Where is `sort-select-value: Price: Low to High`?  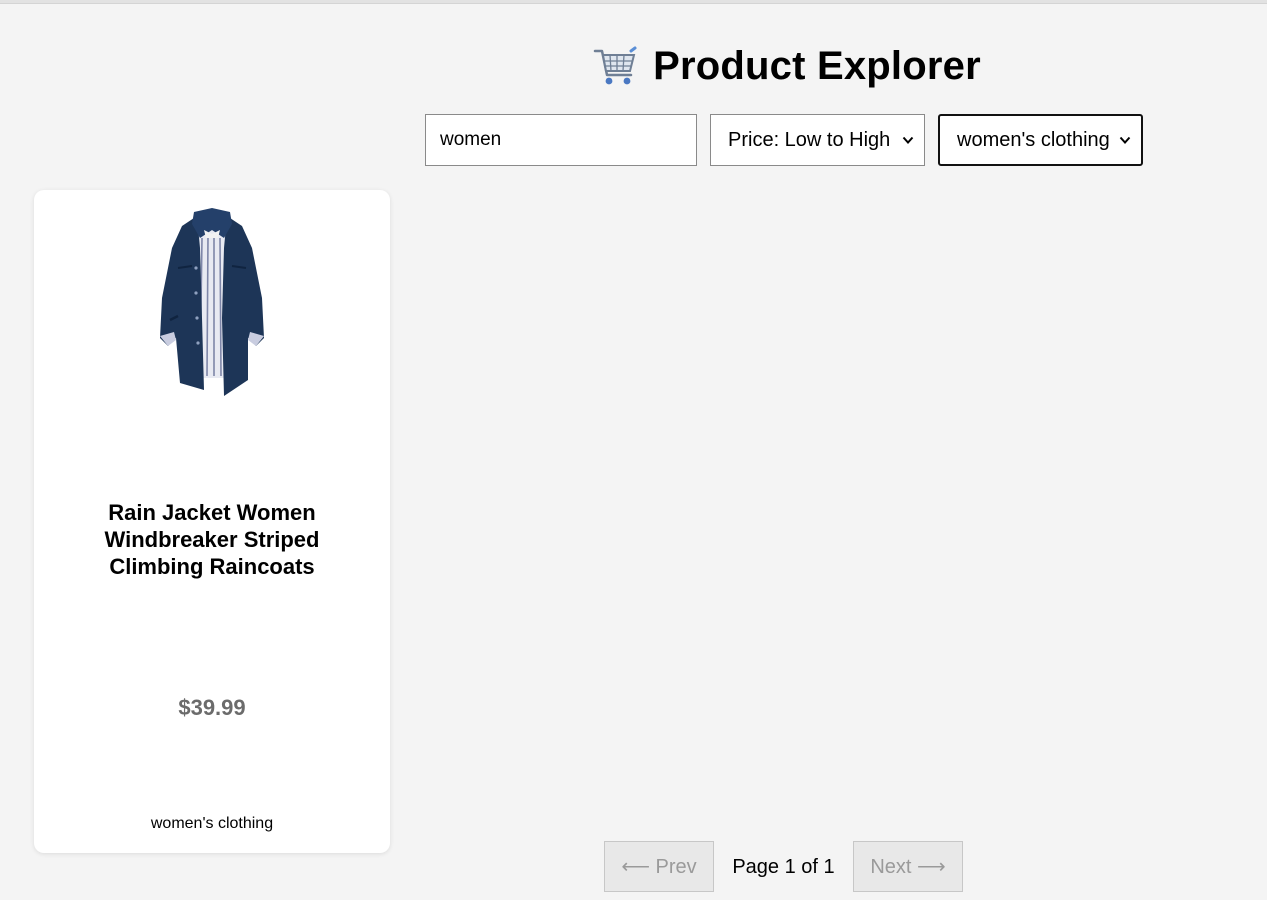
sort-select-value: Price: Low to High is located at coordinates (809, 139).